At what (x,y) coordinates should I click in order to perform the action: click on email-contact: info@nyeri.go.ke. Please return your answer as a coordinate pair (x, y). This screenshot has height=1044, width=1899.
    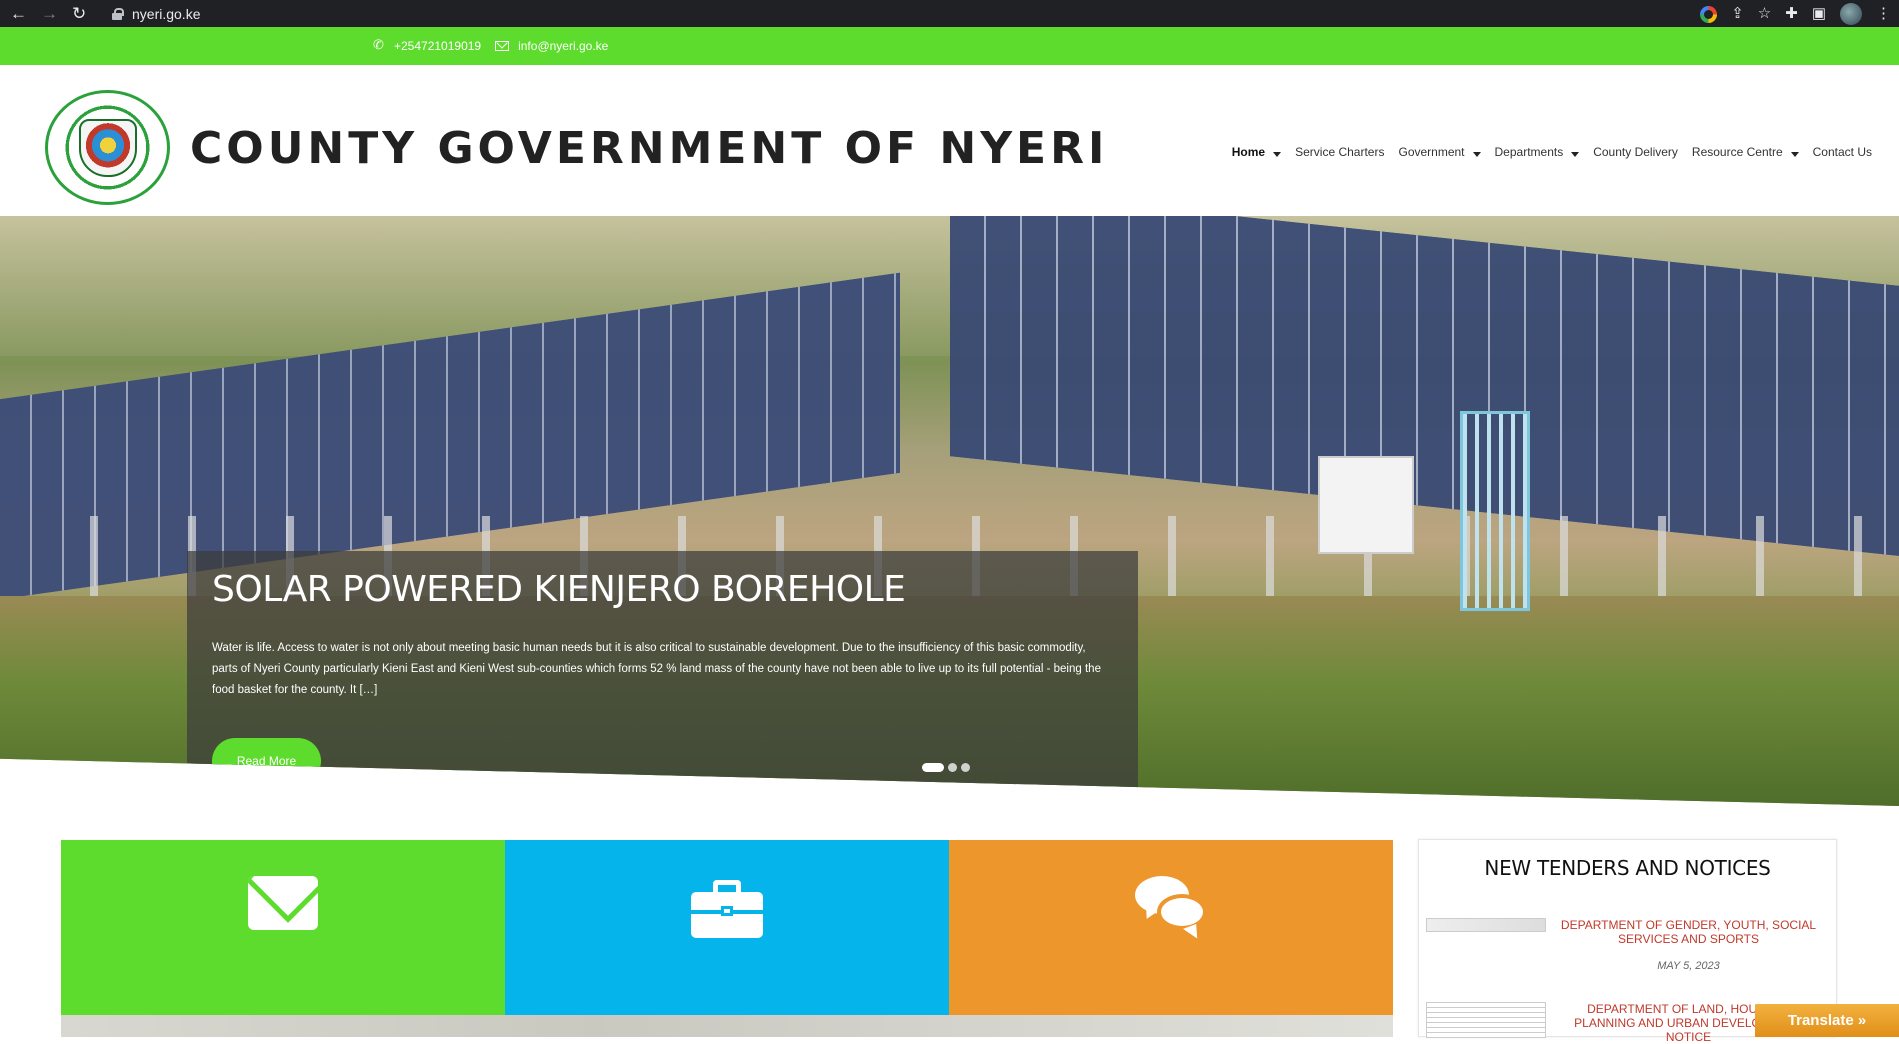
    Looking at the image, I should click on (551, 46).